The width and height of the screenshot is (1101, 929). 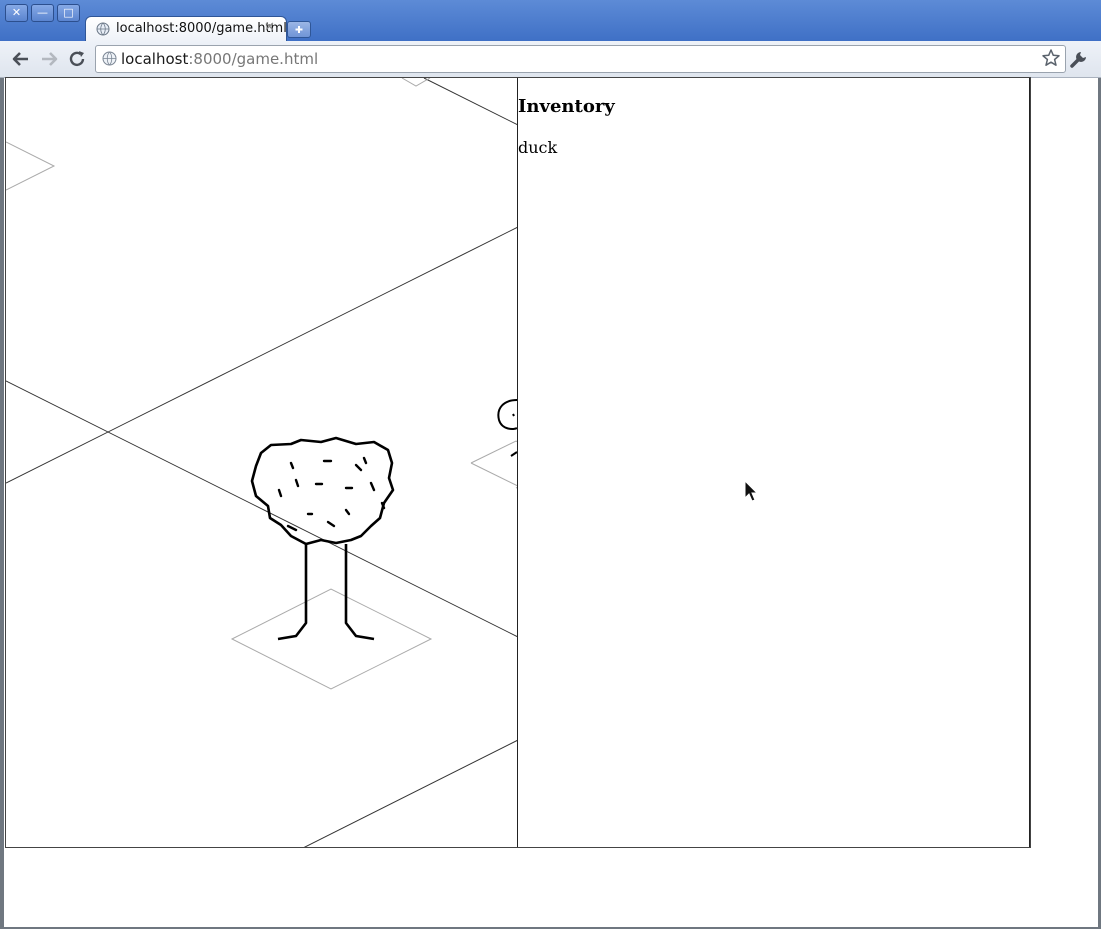 I want to click on address-bar: localhost:8000/game.html, so click(x=580, y=59).